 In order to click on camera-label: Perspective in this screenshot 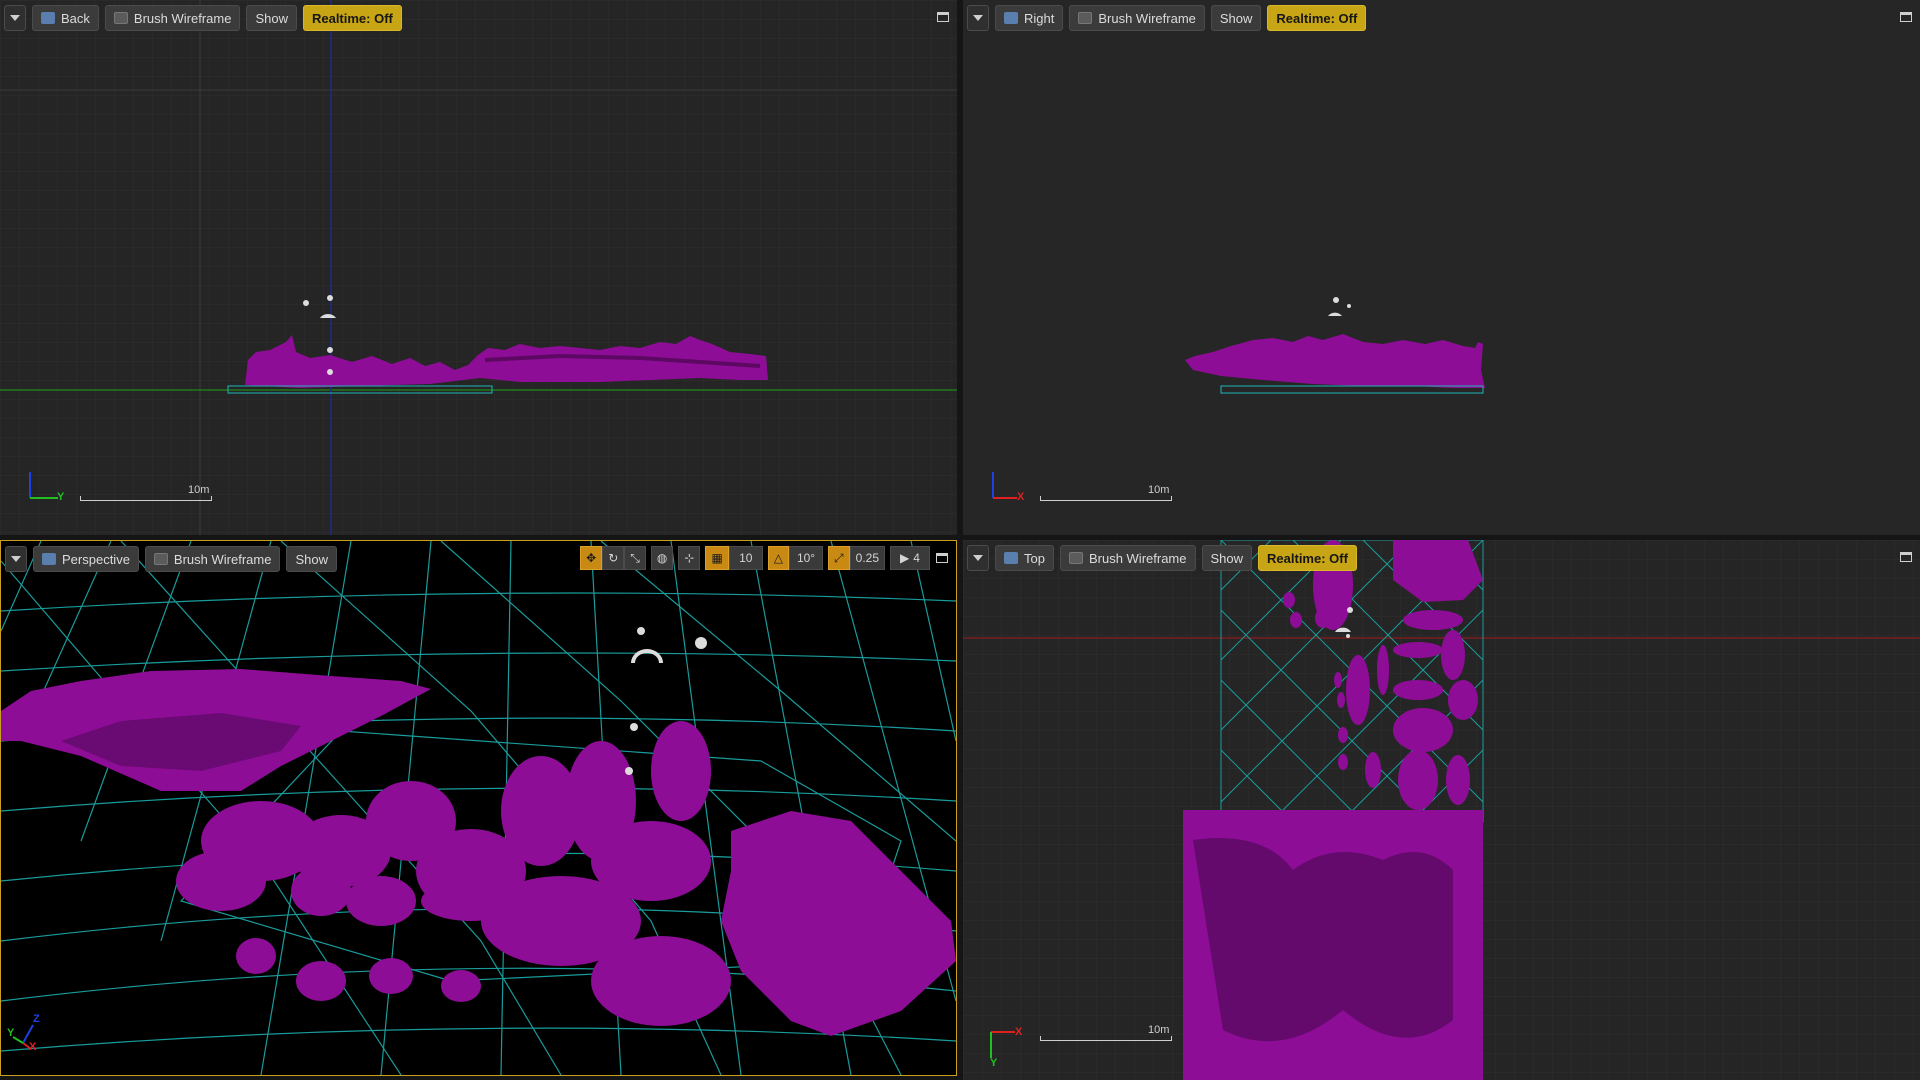, I will do `click(96, 559)`.